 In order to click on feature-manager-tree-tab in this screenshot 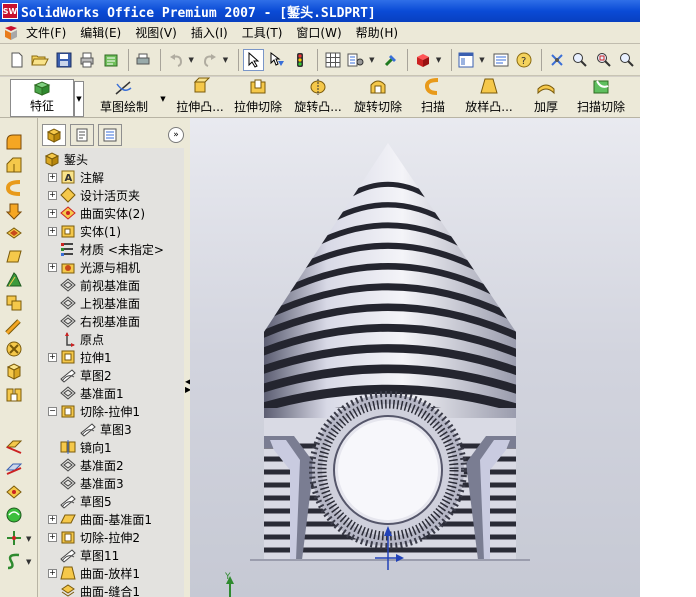, I will do `click(54, 135)`.